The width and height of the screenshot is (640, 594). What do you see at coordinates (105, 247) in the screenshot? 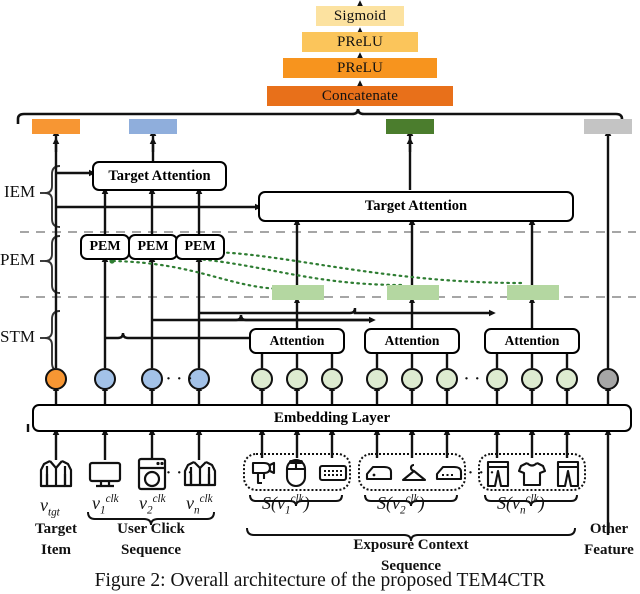
I see `pem-block-1: PEM` at bounding box center [105, 247].